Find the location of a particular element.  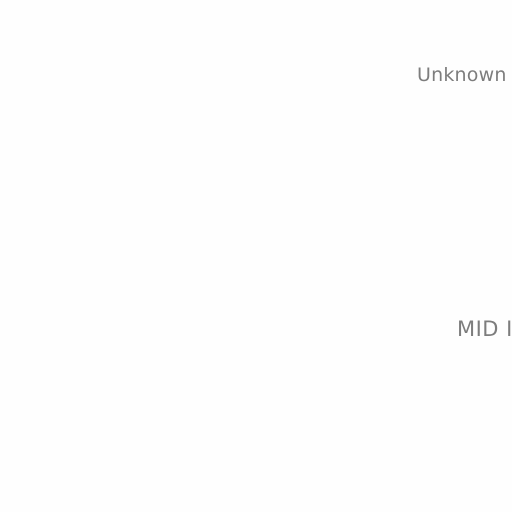

unknown-label: Unknown is located at coordinates (462, 75).